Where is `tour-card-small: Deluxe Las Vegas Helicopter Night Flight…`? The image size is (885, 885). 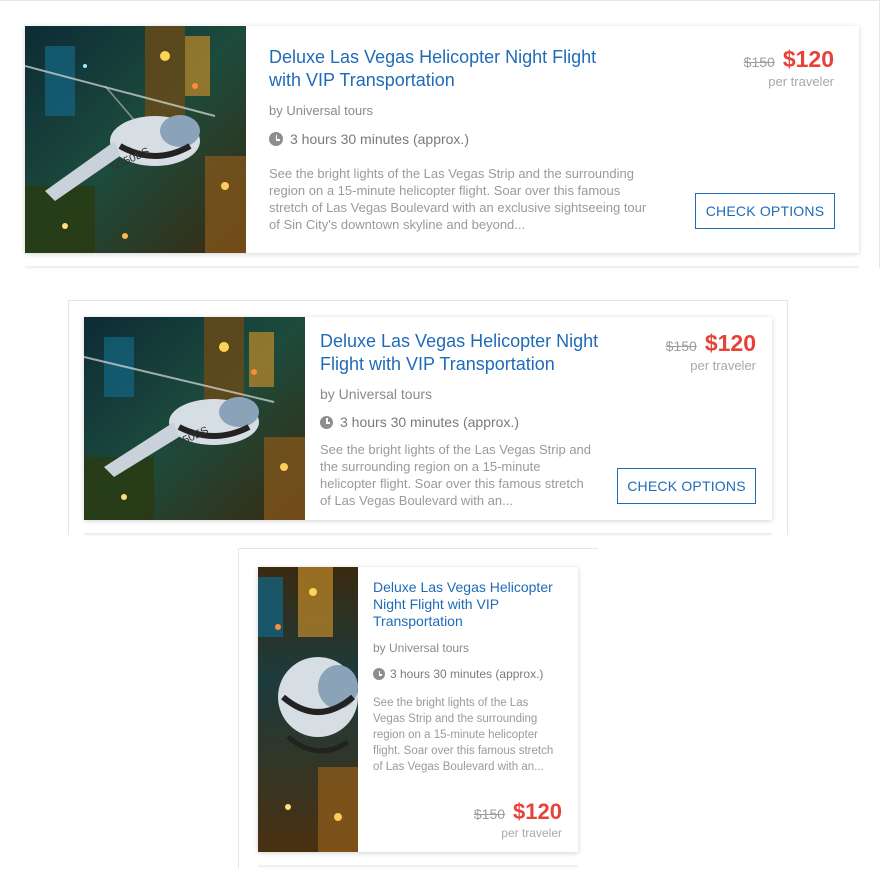
tour-card-small: Deluxe Las Vegas Helicopter Night Flight… is located at coordinates (418, 709).